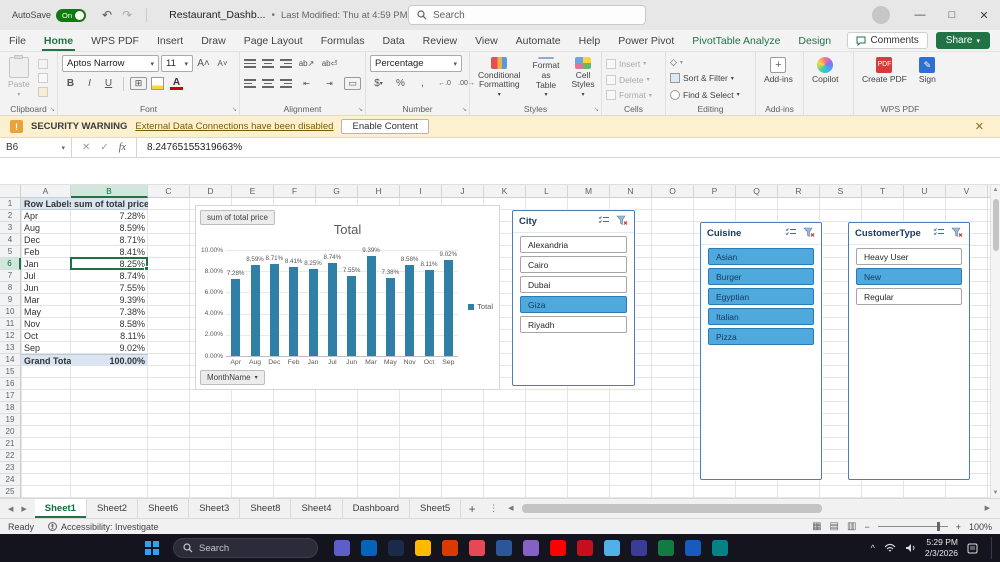  I want to click on cell-B9: 9.39%, so click(109, 300).